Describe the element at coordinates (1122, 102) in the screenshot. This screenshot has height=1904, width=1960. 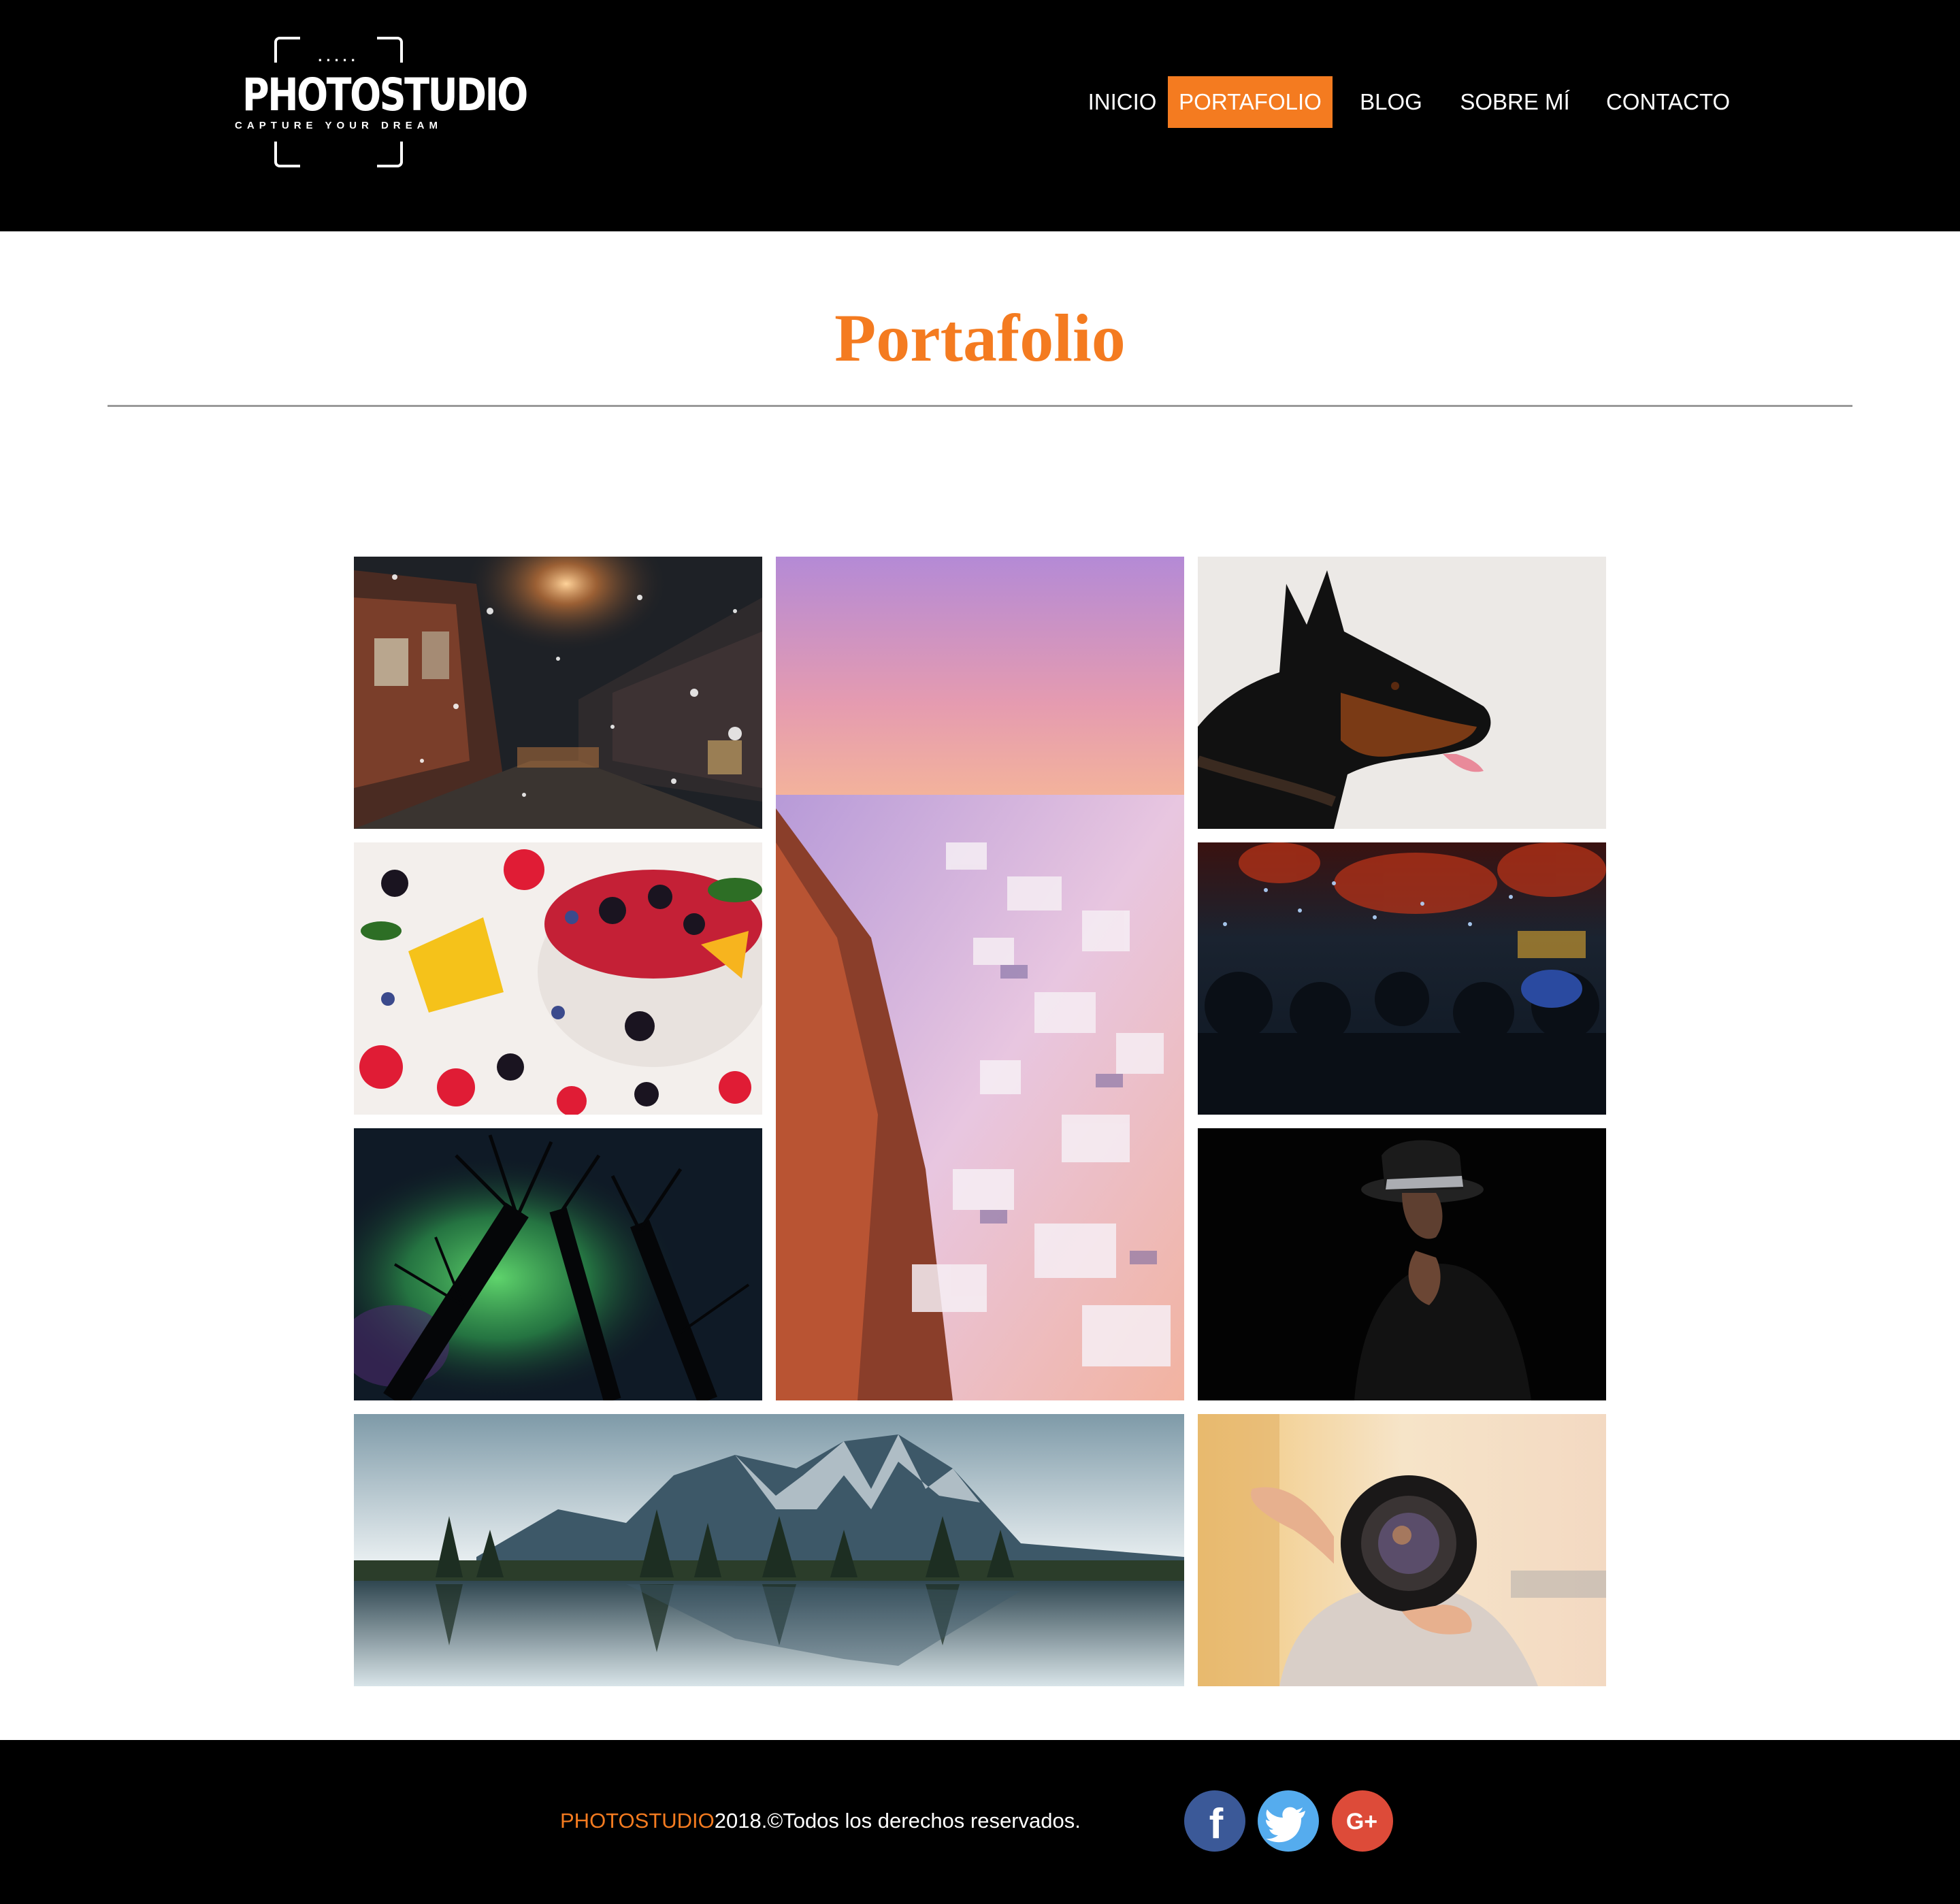
I see `nav-item-inicio: INICIO` at that location.